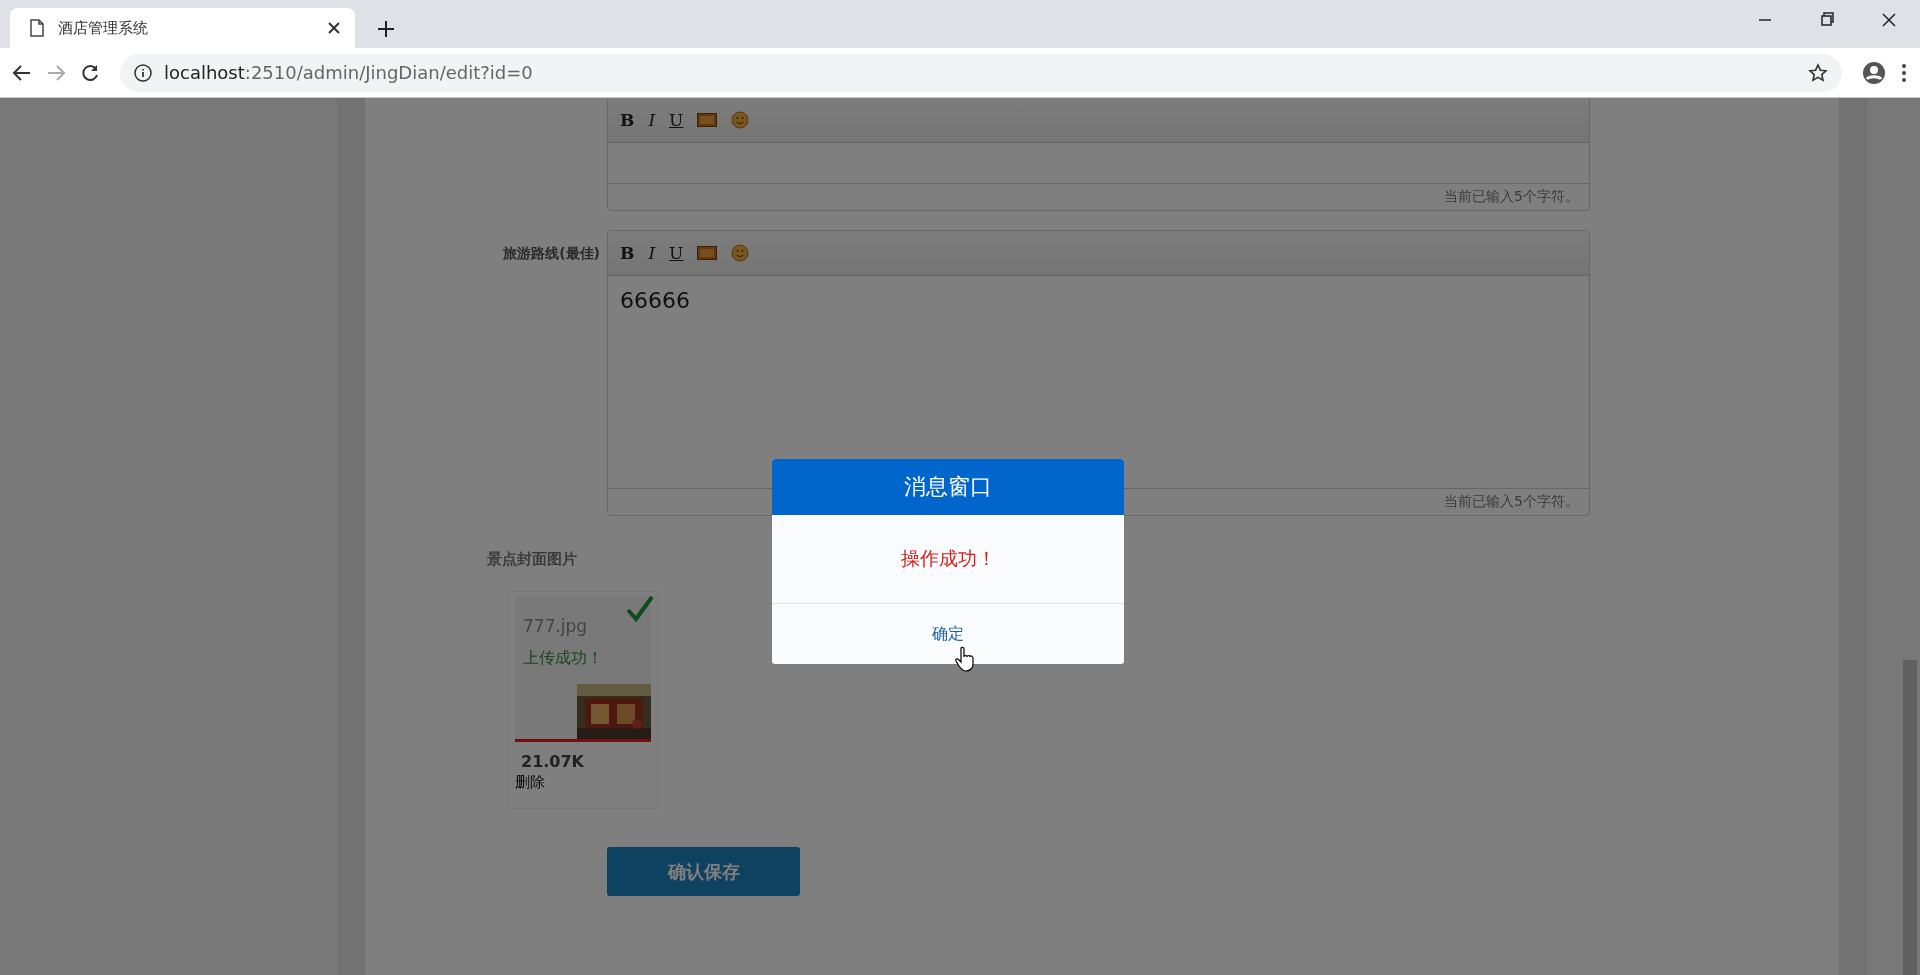 The image size is (1920, 975). Describe the element at coordinates (532, 559) in the screenshot. I see `field-label: 景点封面图片` at that location.